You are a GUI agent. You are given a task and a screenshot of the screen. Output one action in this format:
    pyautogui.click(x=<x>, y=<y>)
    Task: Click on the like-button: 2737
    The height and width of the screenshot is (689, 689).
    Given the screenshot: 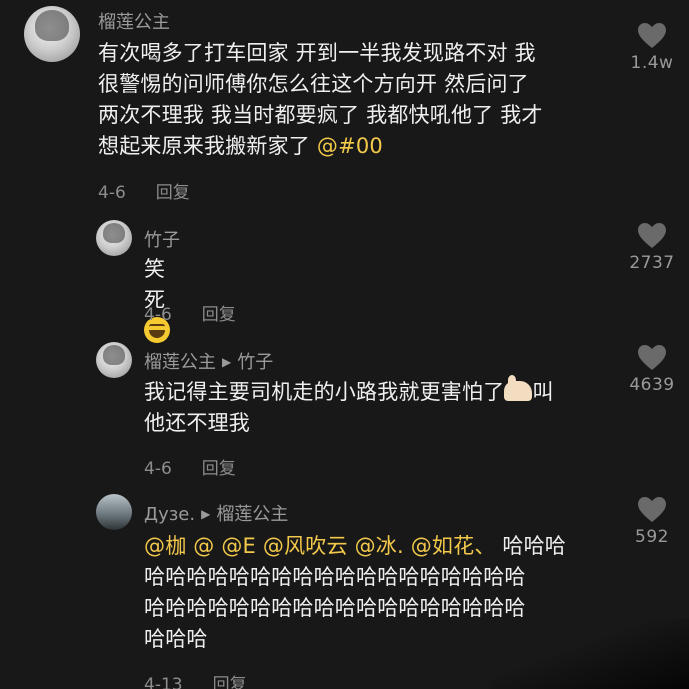 What is the action you would take?
    pyautogui.click(x=652, y=247)
    